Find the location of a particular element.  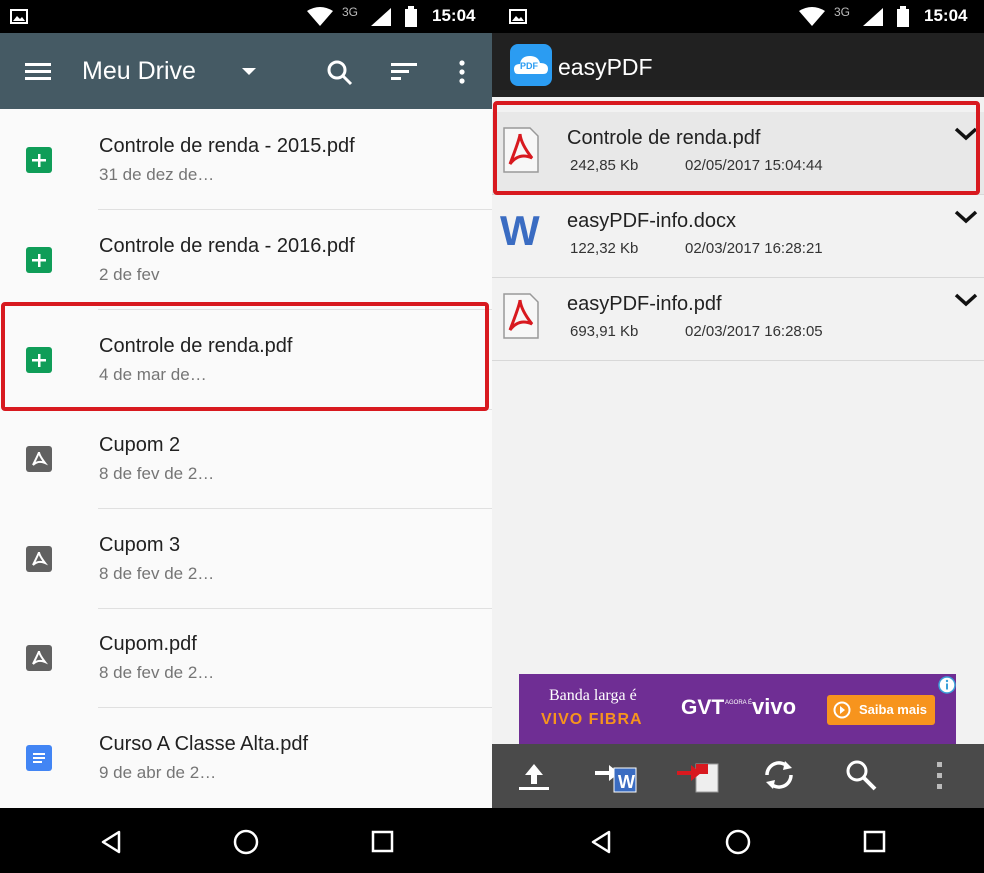

list-item: Controle de renda - 2016.pdf 2 de fev is located at coordinates (246, 260).